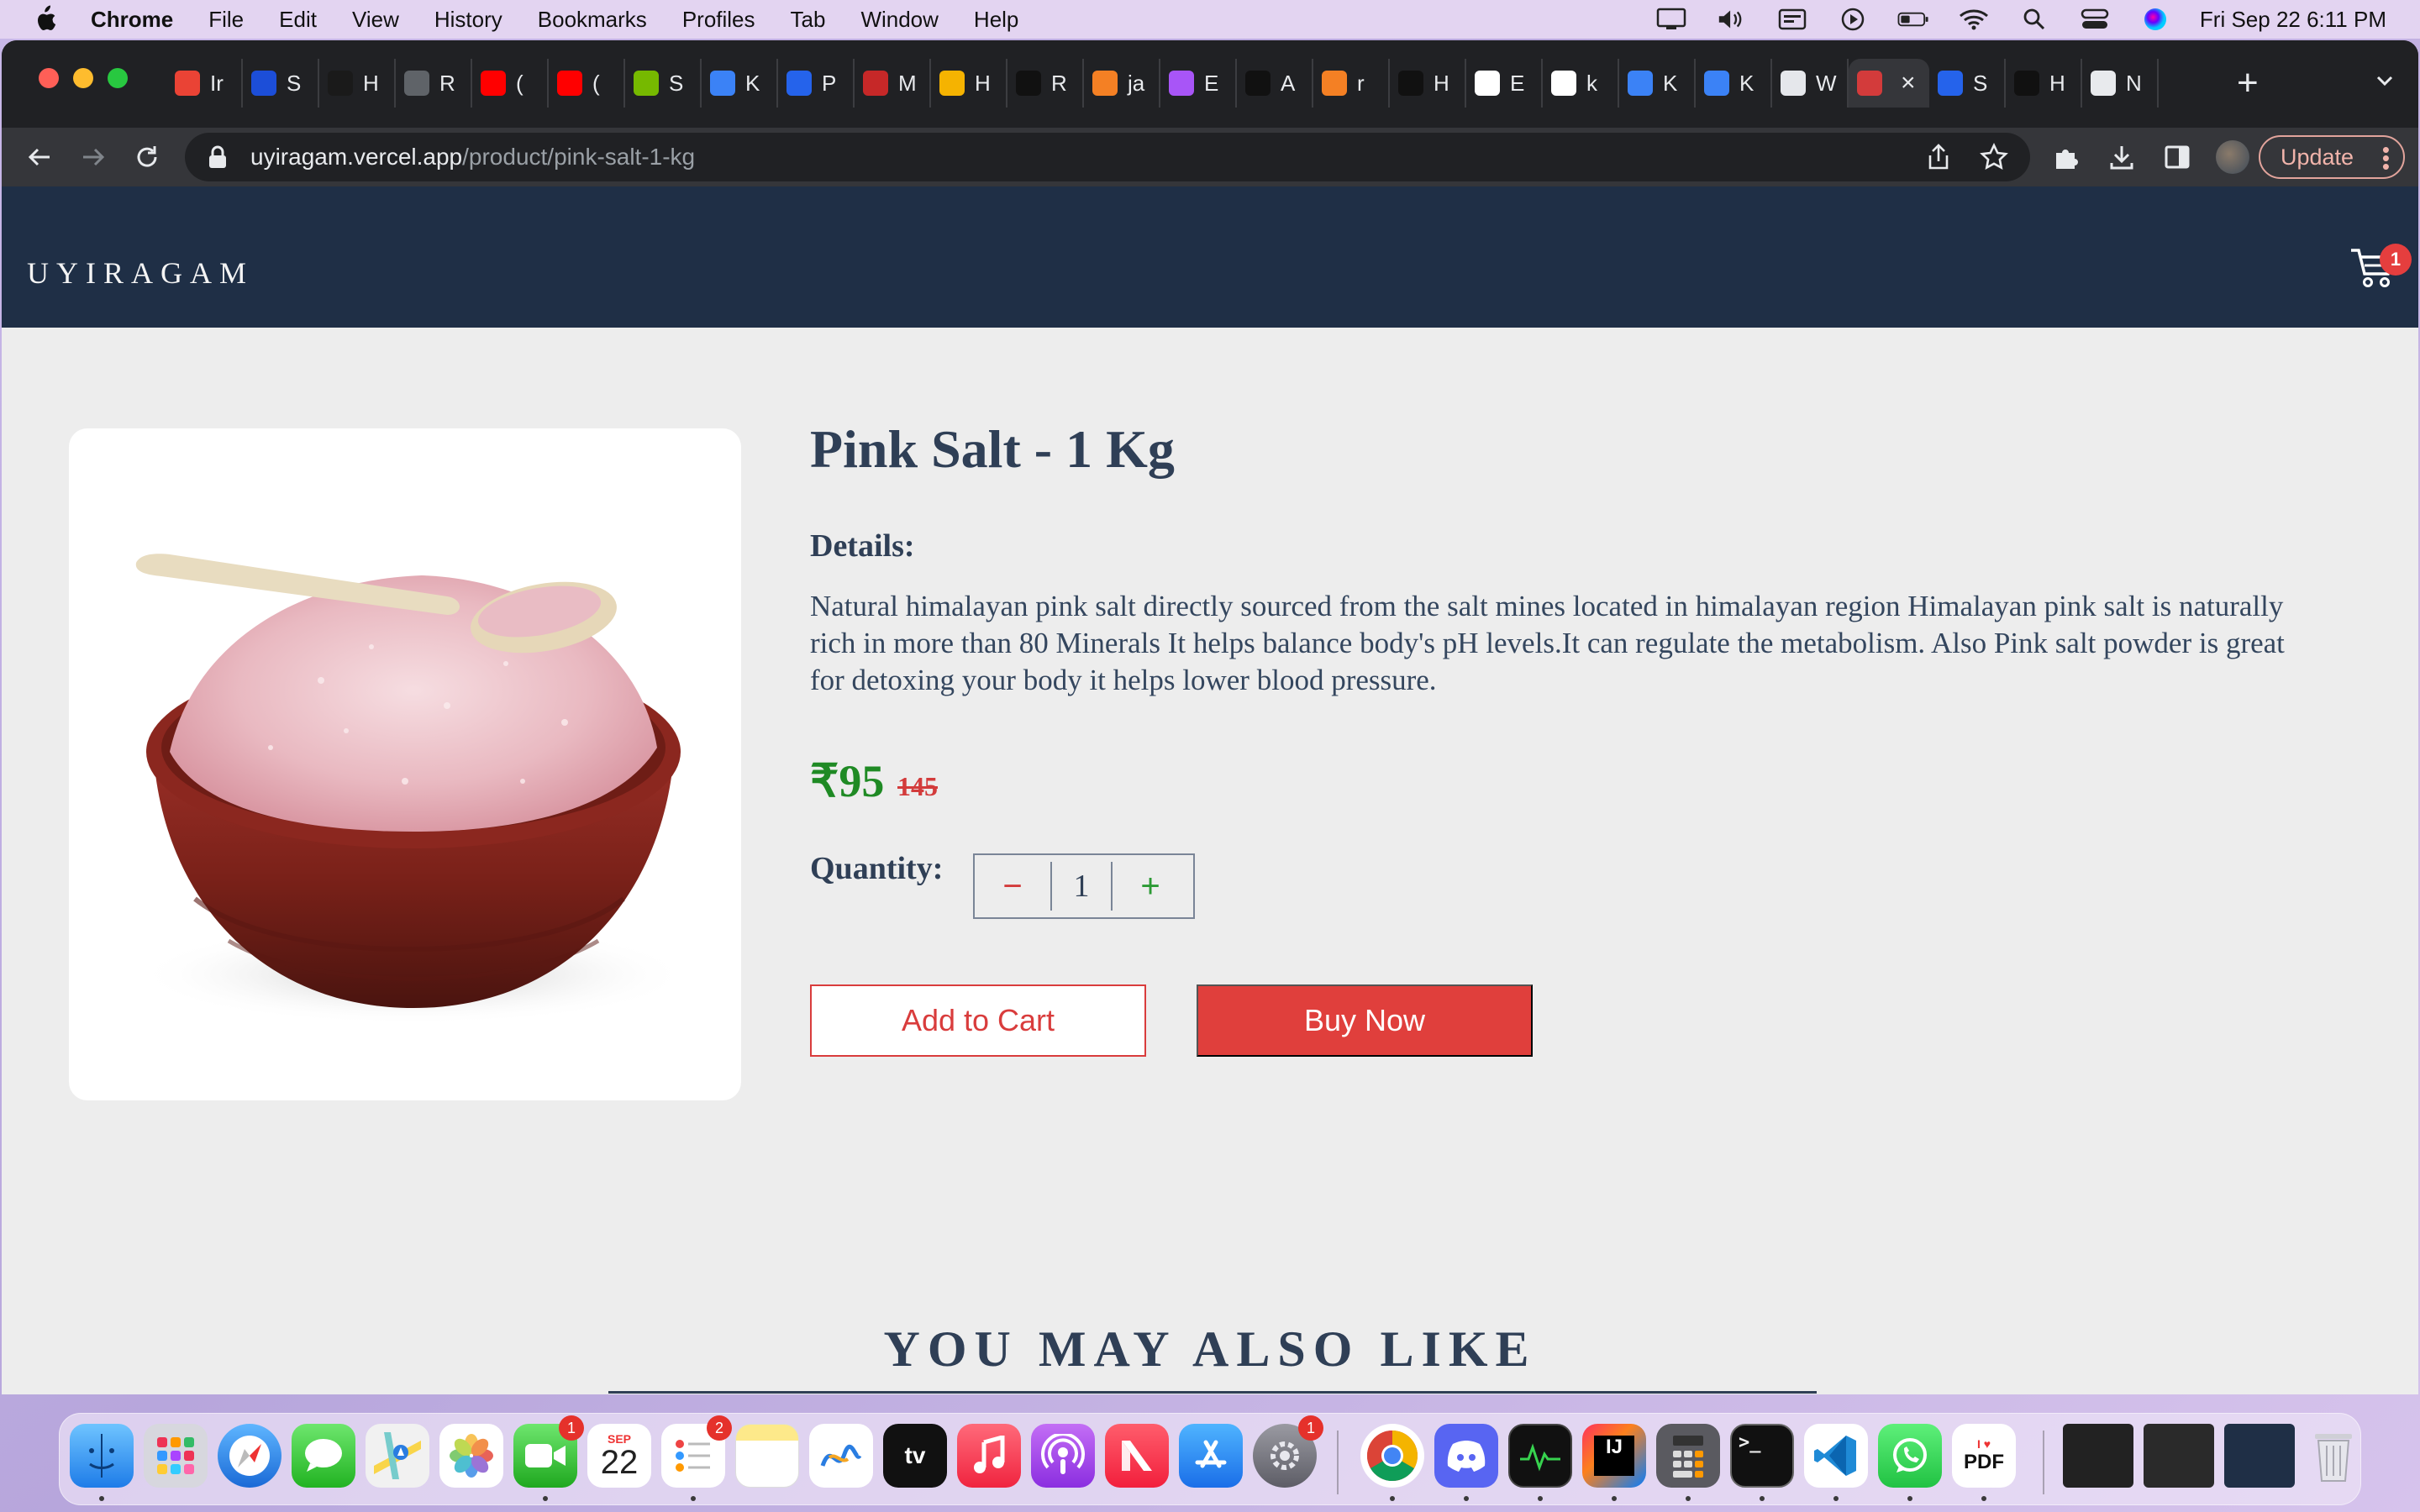 The image size is (2420, 1512). Describe the element at coordinates (1013, 886) in the screenshot. I see `decrease-quantity-button: −` at that location.